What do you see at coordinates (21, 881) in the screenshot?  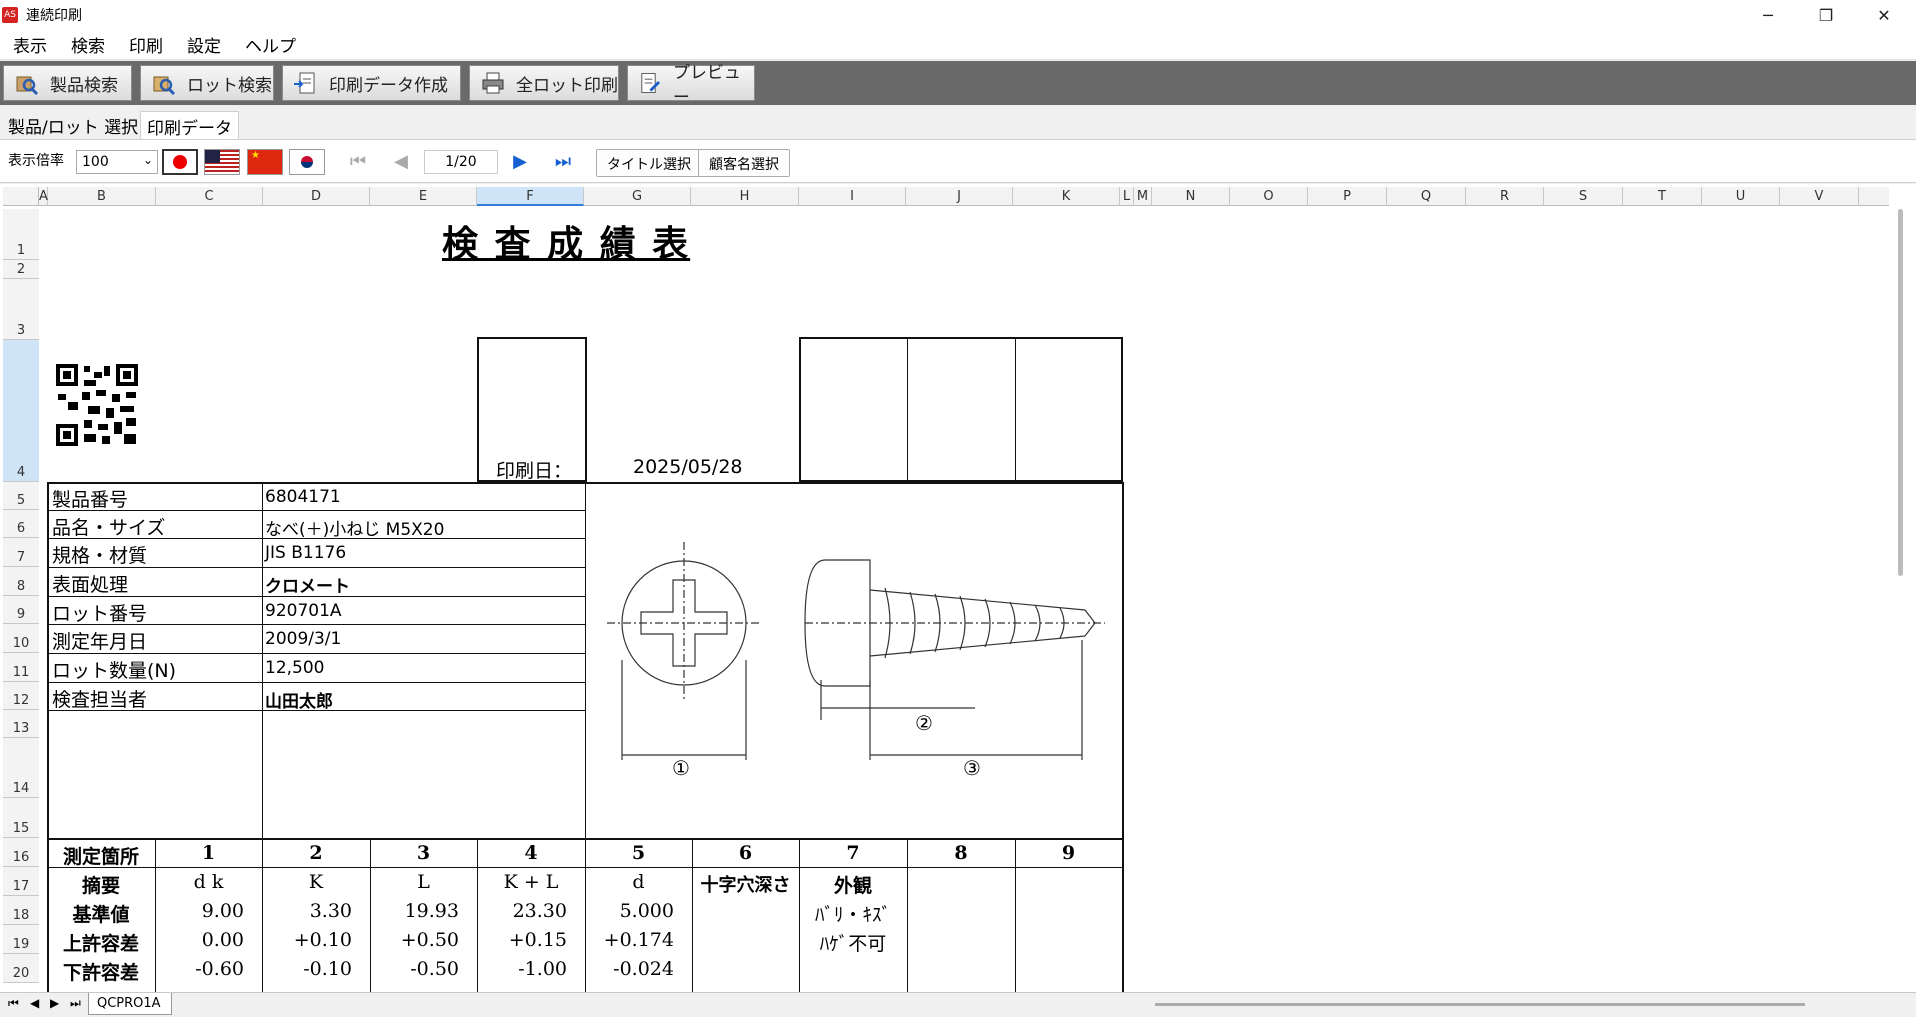 I see `row-header-17: 17` at bounding box center [21, 881].